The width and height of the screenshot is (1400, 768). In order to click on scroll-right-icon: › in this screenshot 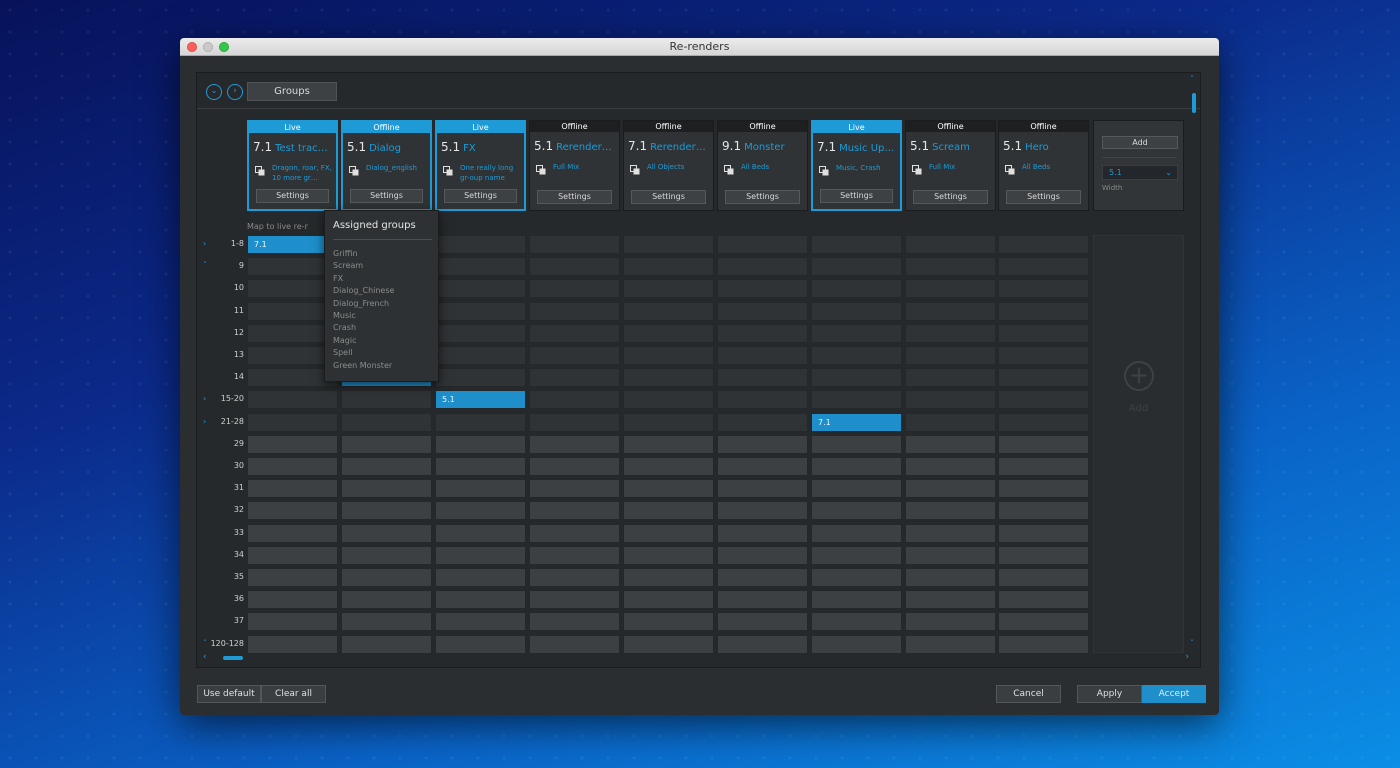, I will do `click(1187, 657)`.